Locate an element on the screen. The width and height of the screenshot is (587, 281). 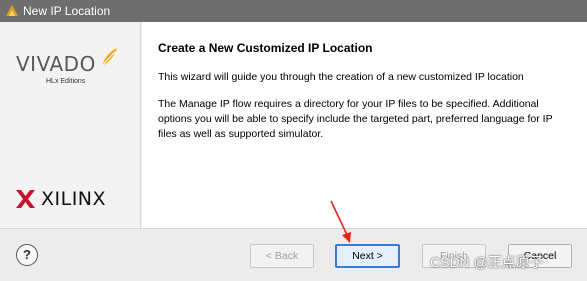
xilinx-logo: XILINX is located at coordinates (71, 200).